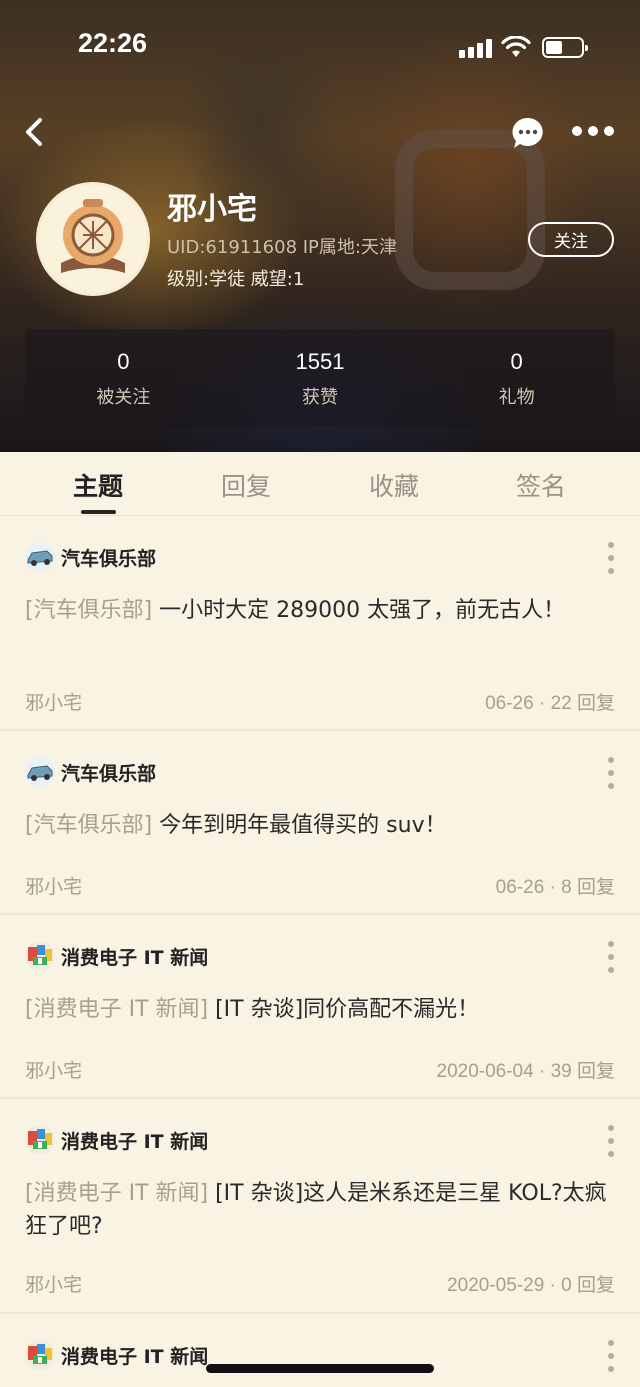  I want to click on tab-favorites: 收藏, so click(394, 485).